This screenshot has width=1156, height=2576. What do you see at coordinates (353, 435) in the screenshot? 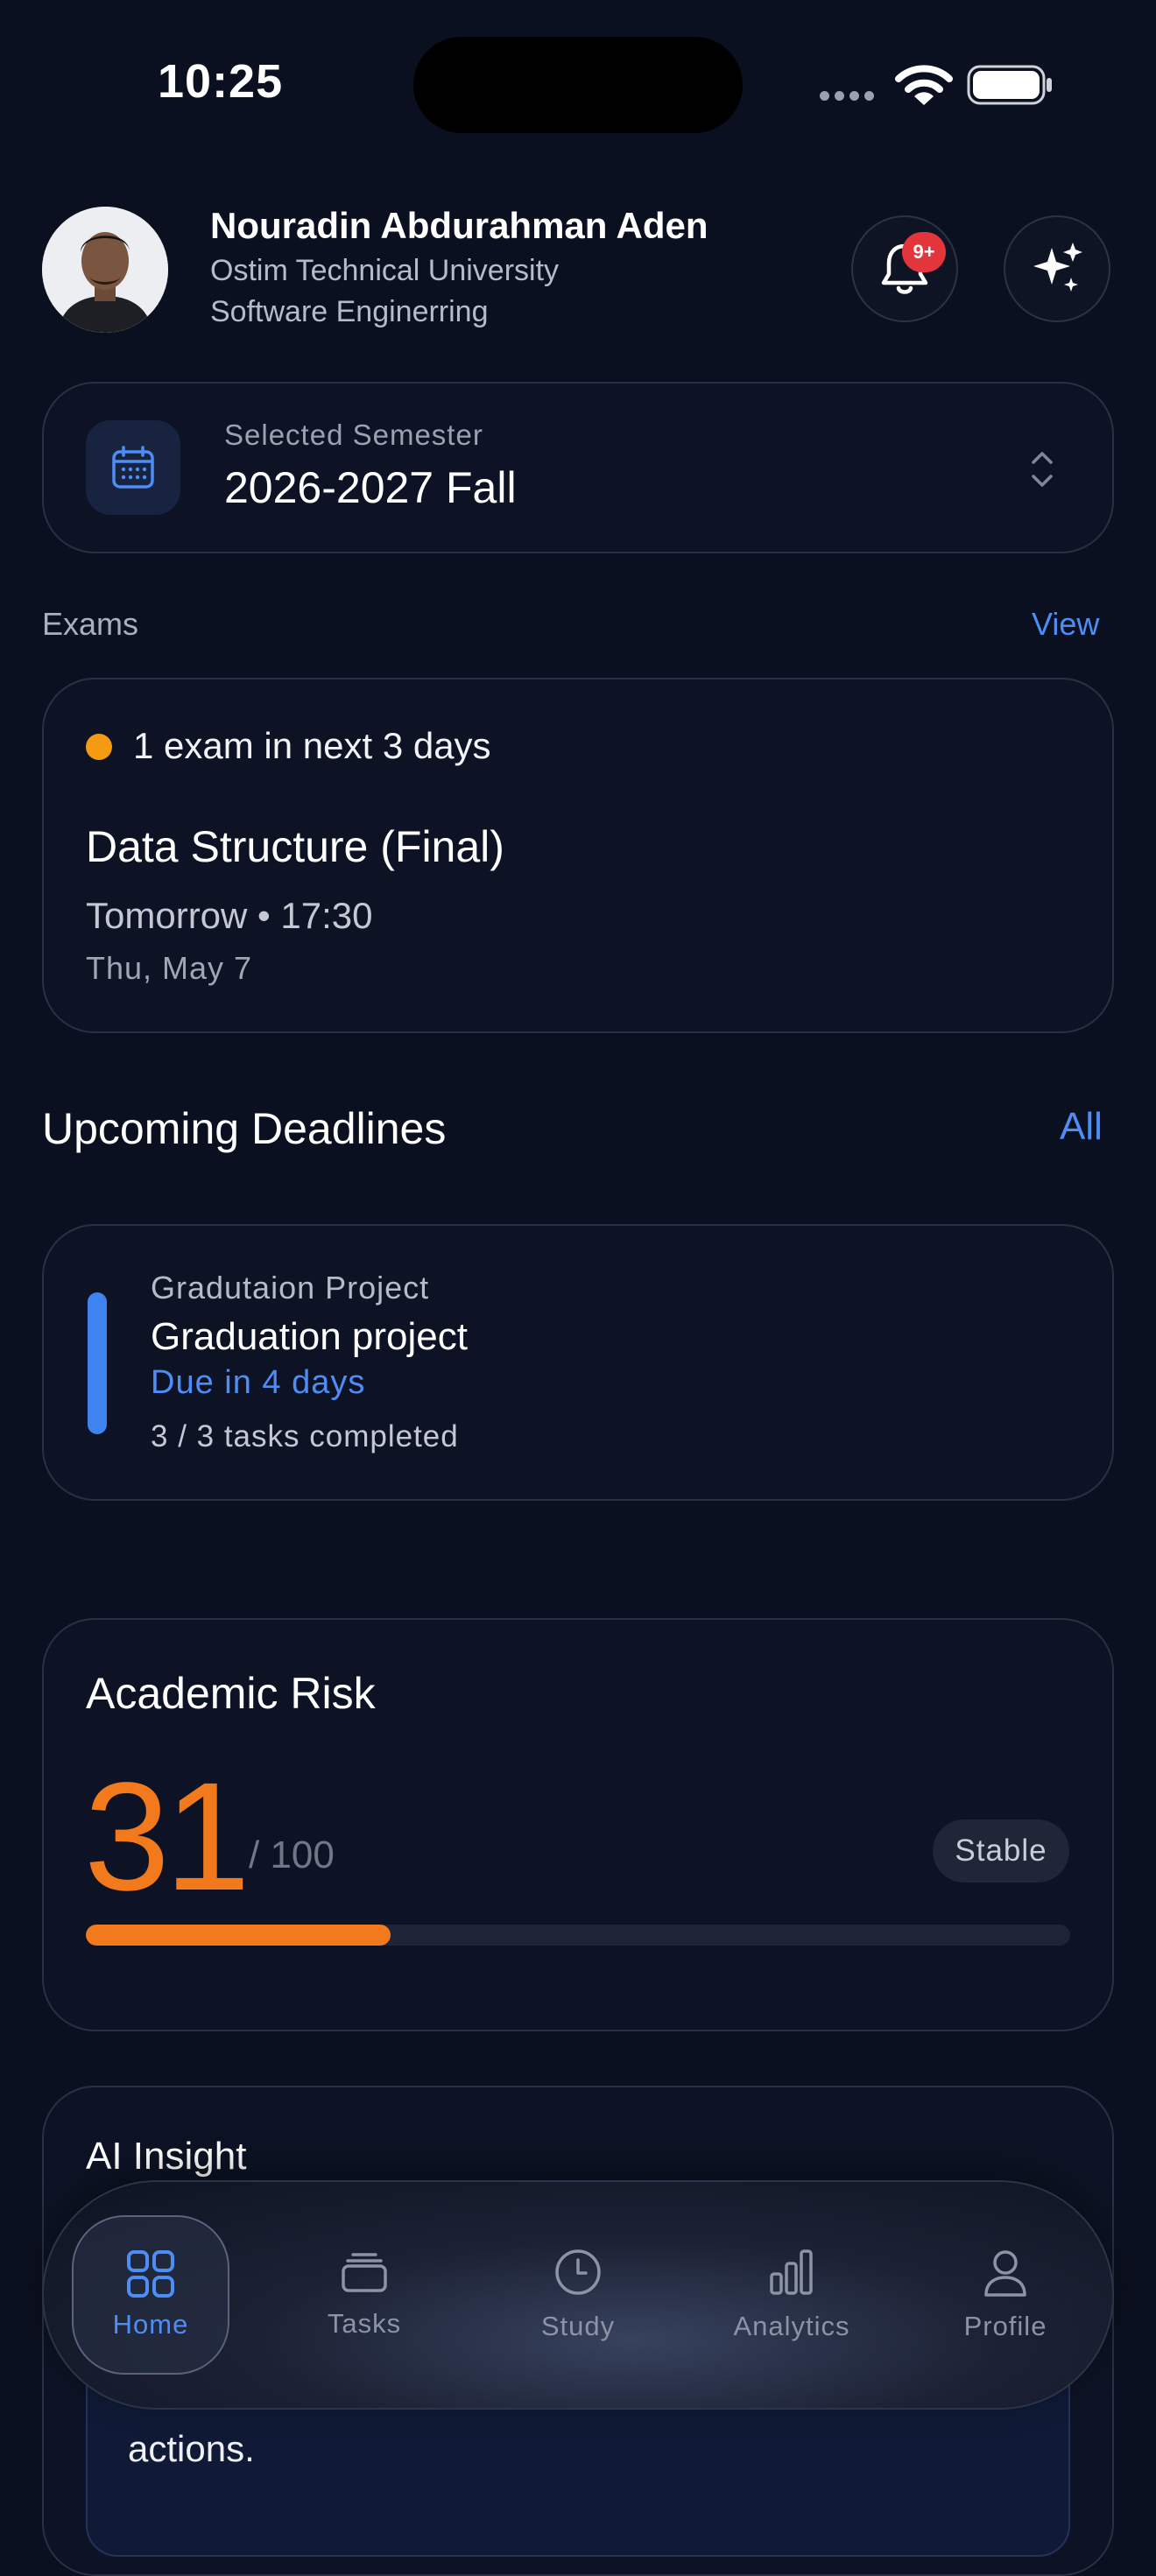
I see `semester-label: Selected Semester` at bounding box center [353, 435].